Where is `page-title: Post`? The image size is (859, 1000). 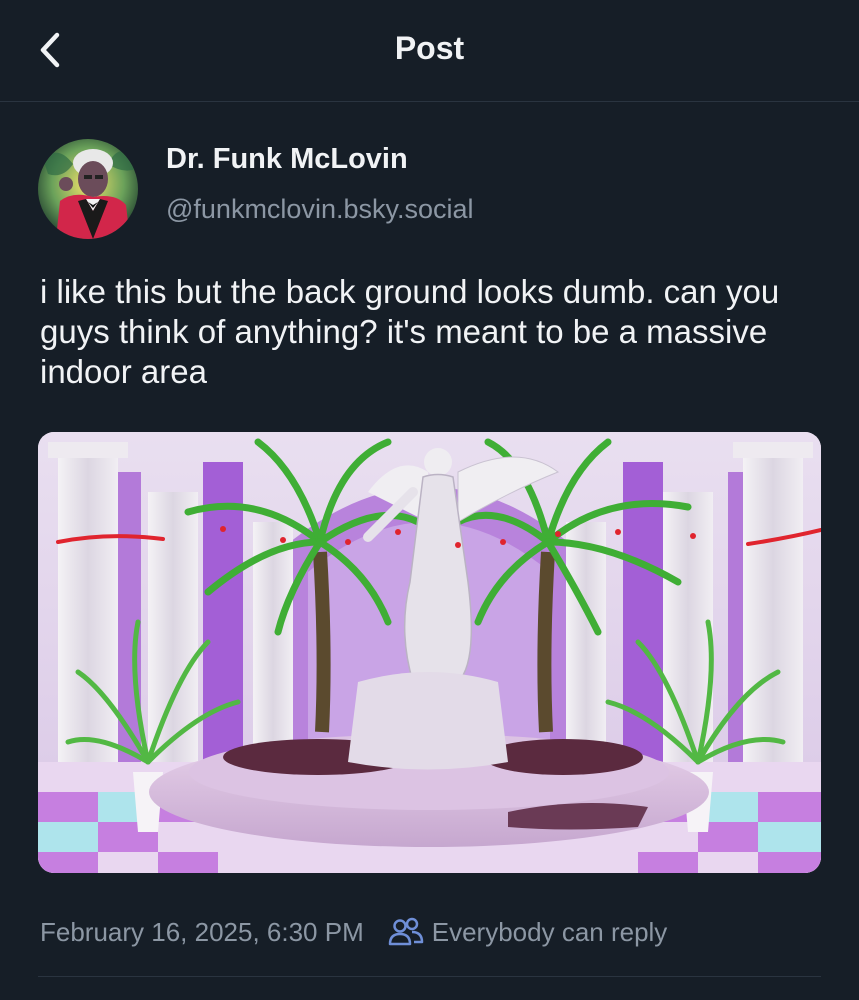 page-title: Post is located at coordinates (429, 48).